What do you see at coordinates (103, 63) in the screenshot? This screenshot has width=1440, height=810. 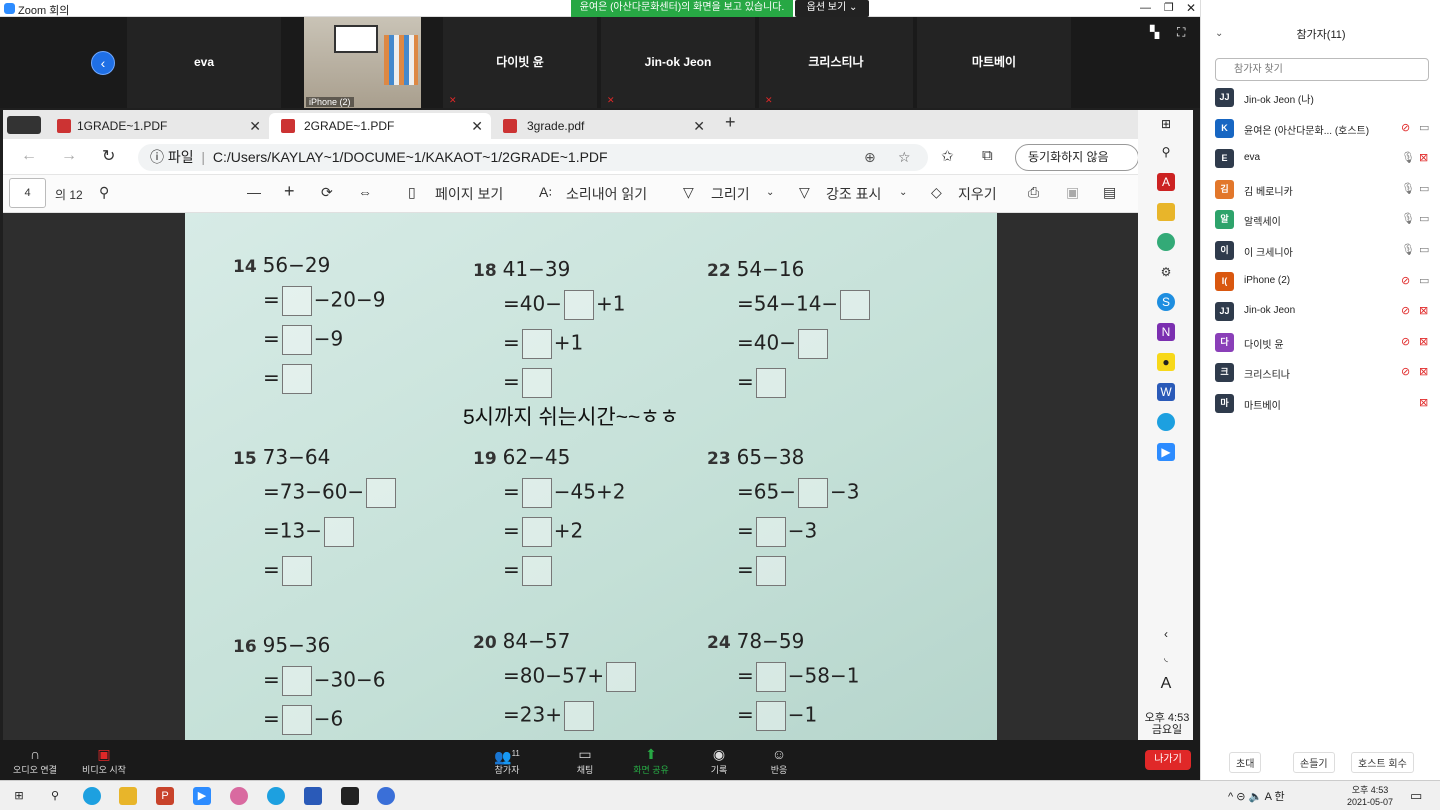 I see `gallery-prev-button: ‹` at bounding box center [103, 63].